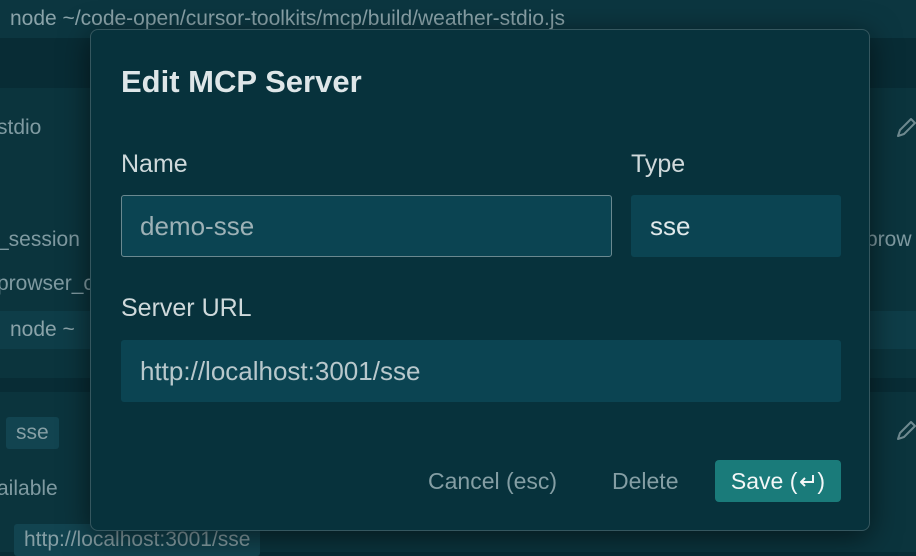 The height and width of the screenshot is (556, 916). What do you see at coordinates (736, 226) in the screenshot?
I see `type-select: sse` at bounding box center [736, 226].